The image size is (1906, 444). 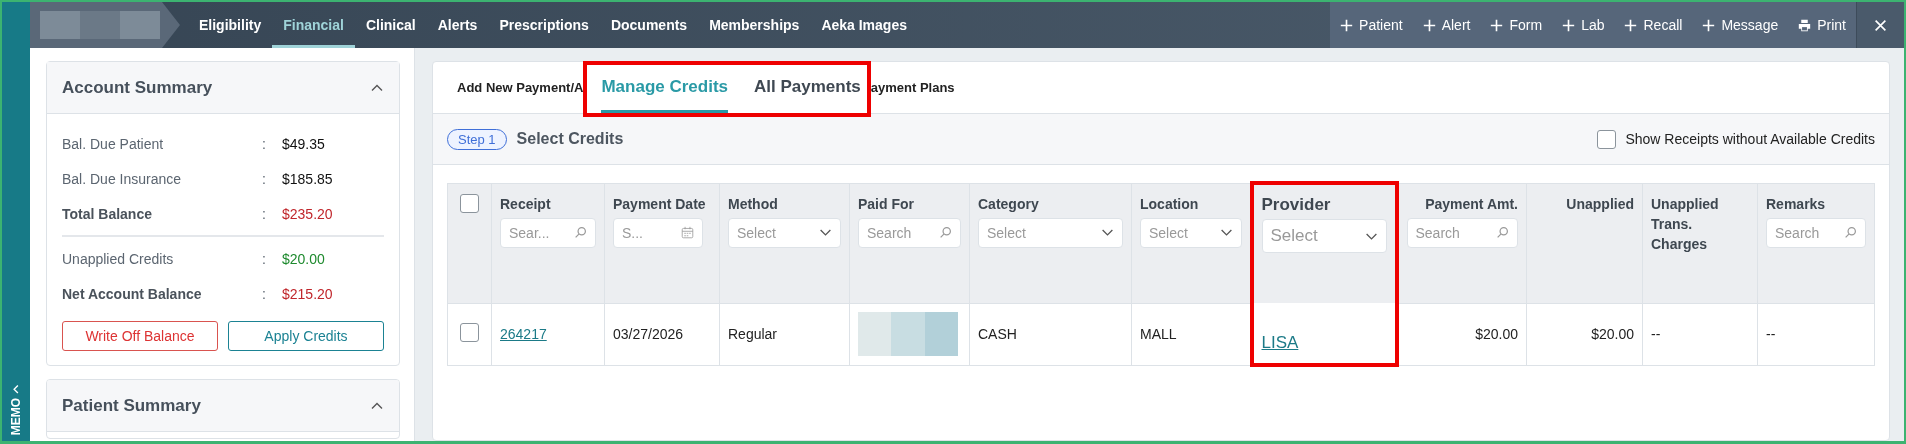 I want to click on column-header: Category, so click(x=1009, y=204).